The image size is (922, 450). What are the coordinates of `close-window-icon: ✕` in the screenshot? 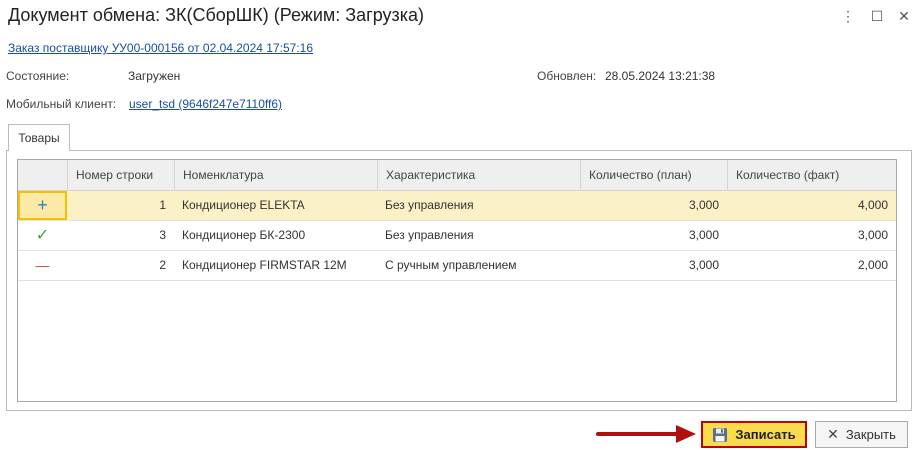 It's located at (904, 16).